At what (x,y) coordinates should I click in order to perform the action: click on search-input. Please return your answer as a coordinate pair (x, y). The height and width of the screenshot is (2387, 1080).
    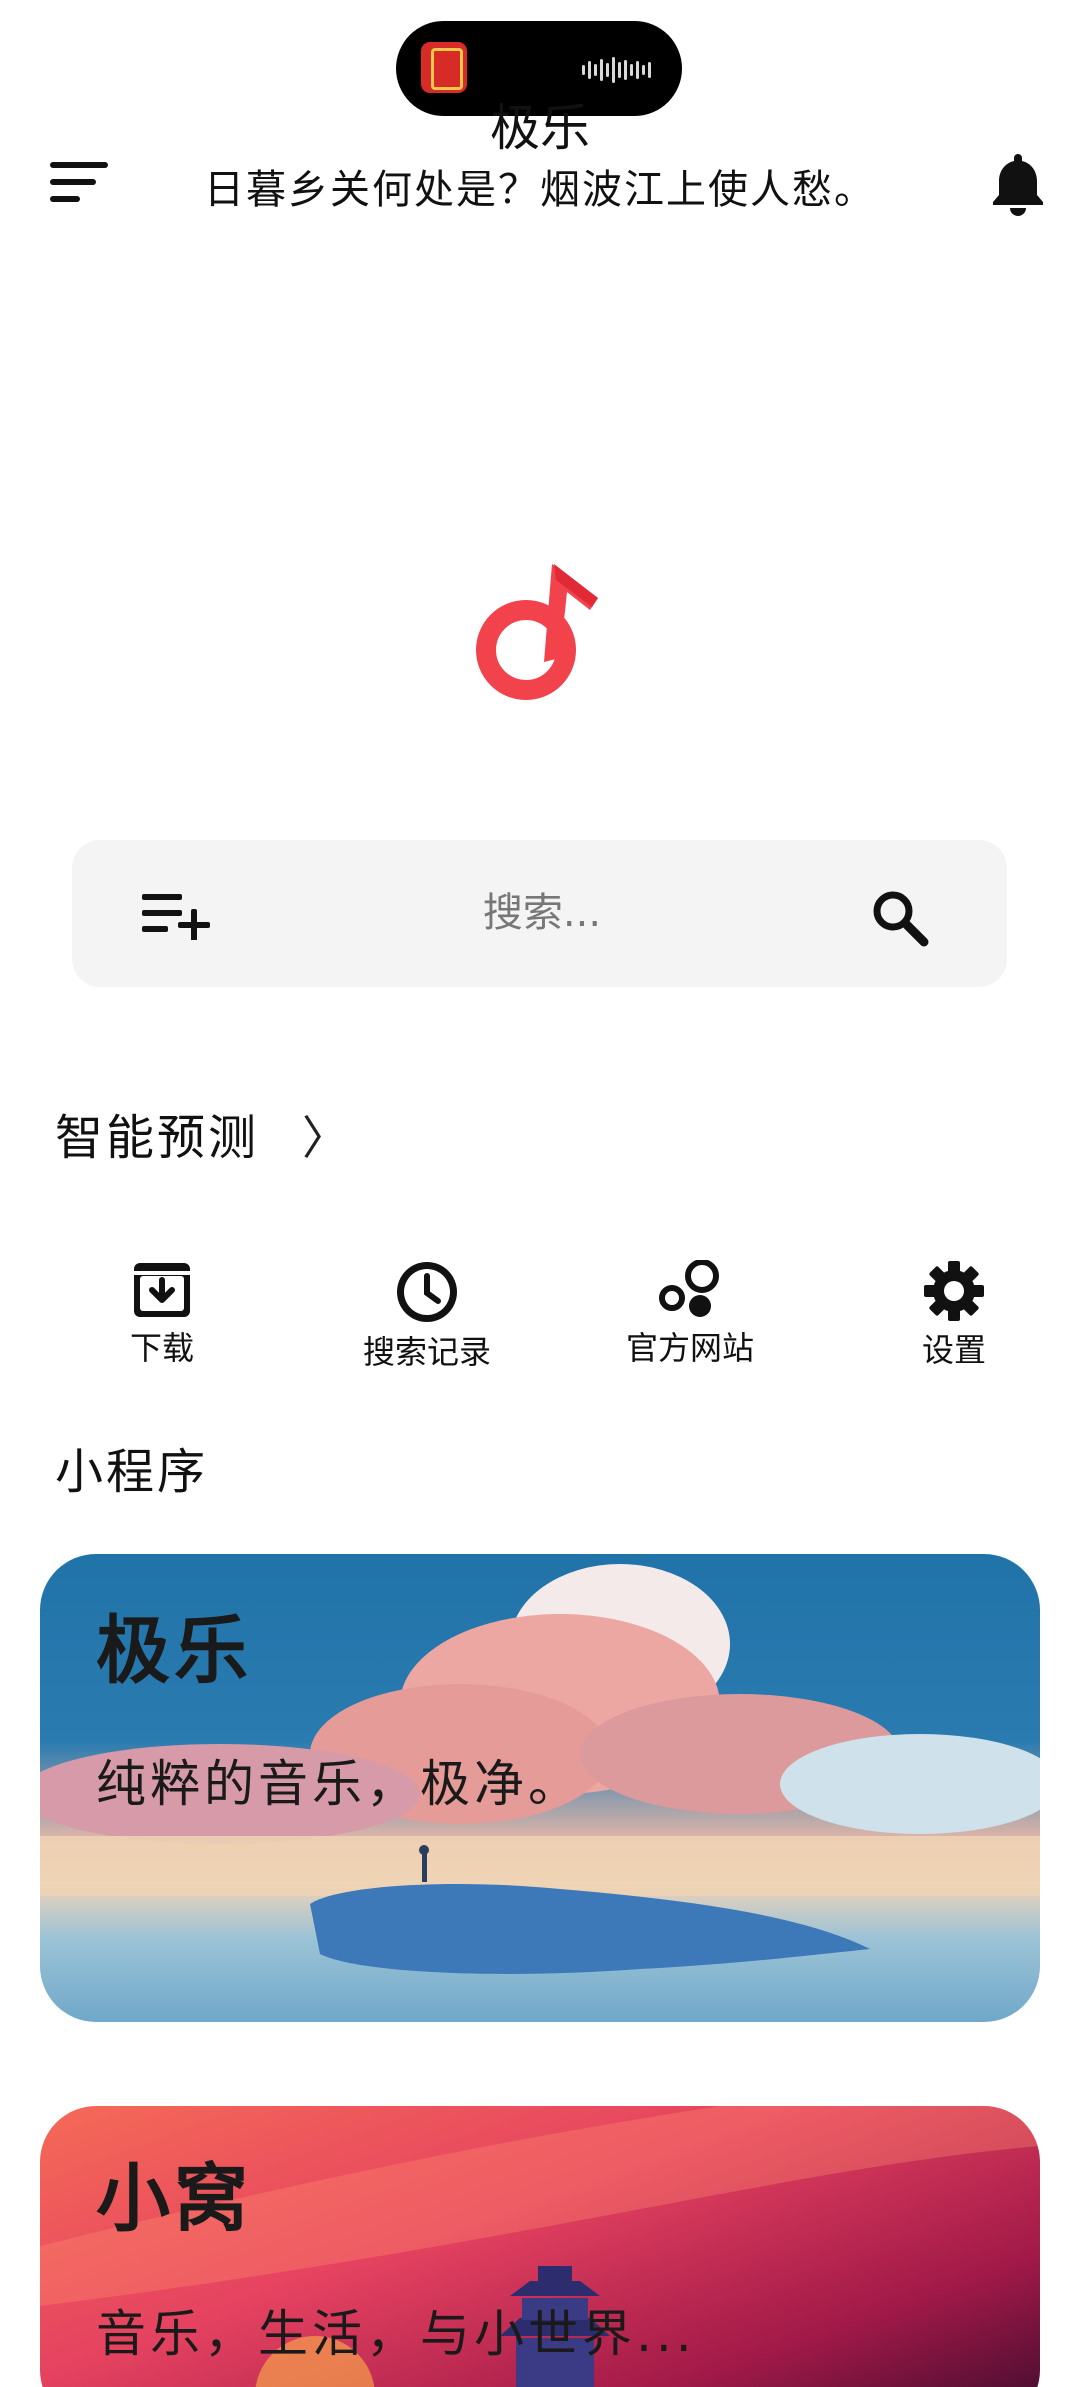
    Looking at the image, I should click on (542, 913).